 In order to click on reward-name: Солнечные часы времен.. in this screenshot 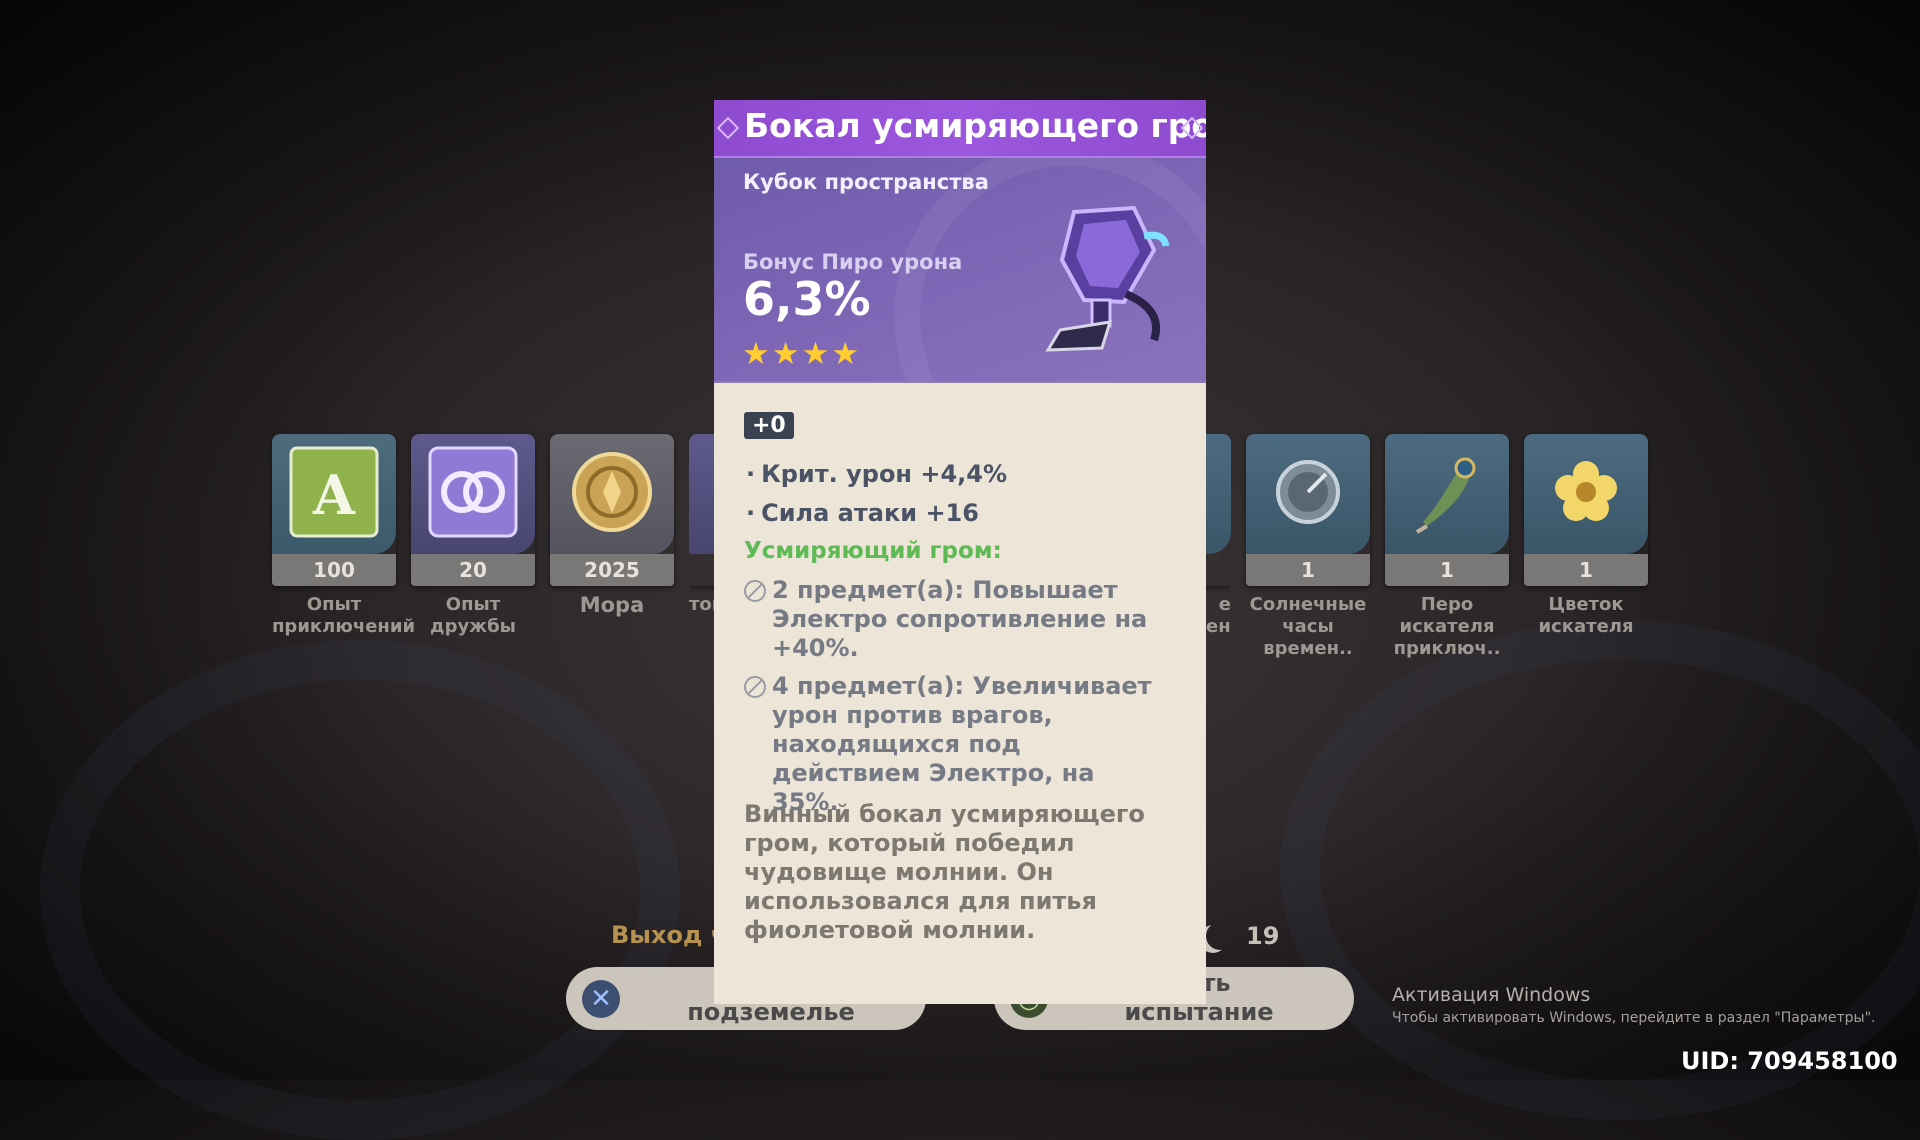, I will do `click(1308, 626)`.